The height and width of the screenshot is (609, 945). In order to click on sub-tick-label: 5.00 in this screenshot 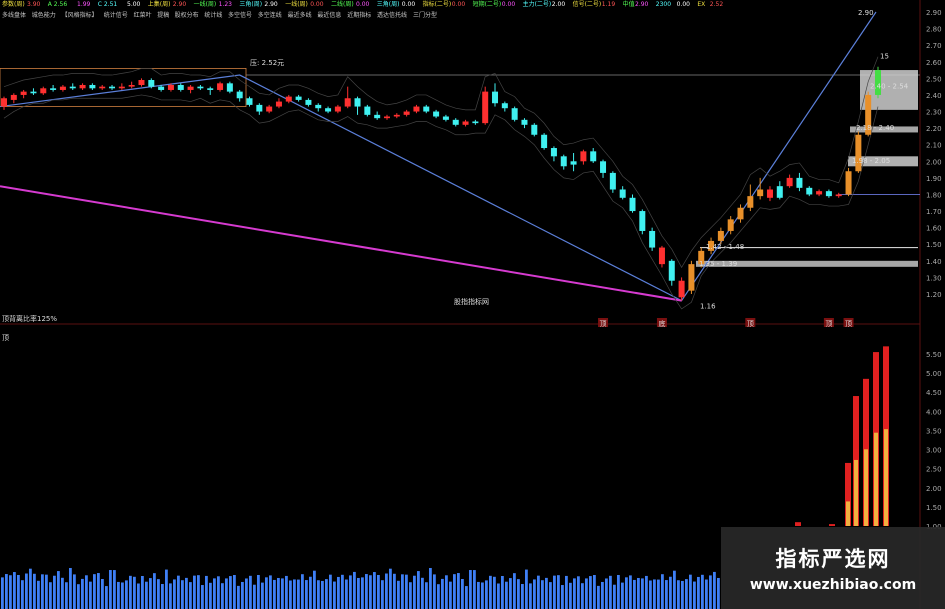, I will do `click(934, 374)`.